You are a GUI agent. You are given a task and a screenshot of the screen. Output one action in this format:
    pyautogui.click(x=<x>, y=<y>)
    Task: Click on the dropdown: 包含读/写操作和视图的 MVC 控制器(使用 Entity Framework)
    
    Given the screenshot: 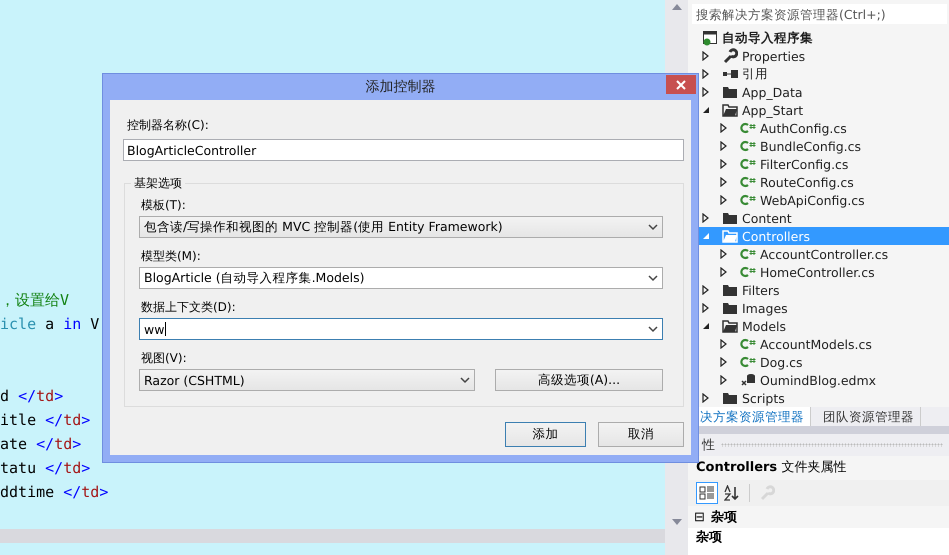 What is the action you would take?
    pyautogui.click(x=401, y=227)
    